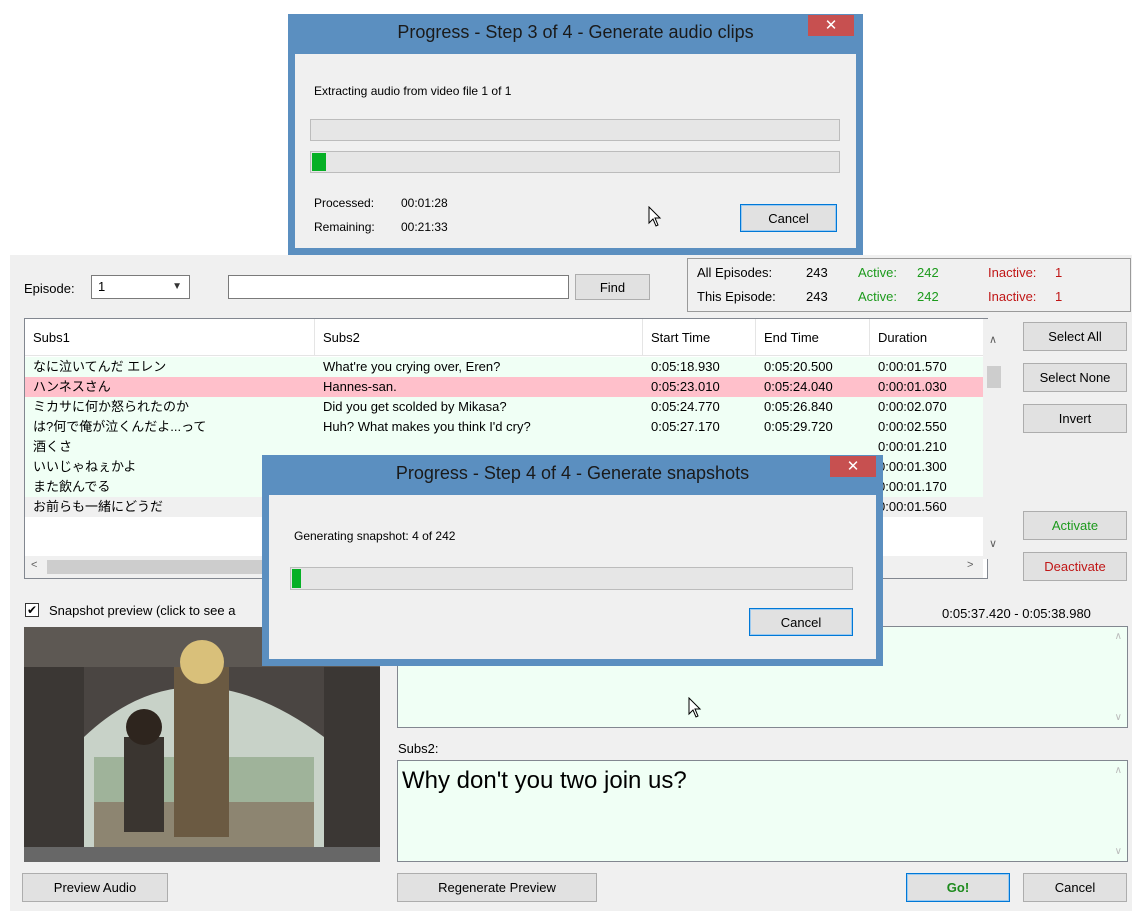 The height and width of the screenshot is (911, 1132). I want to click on dialog-body: Generating snapshot: 4 of 242 Cancel, so click(572, 577).